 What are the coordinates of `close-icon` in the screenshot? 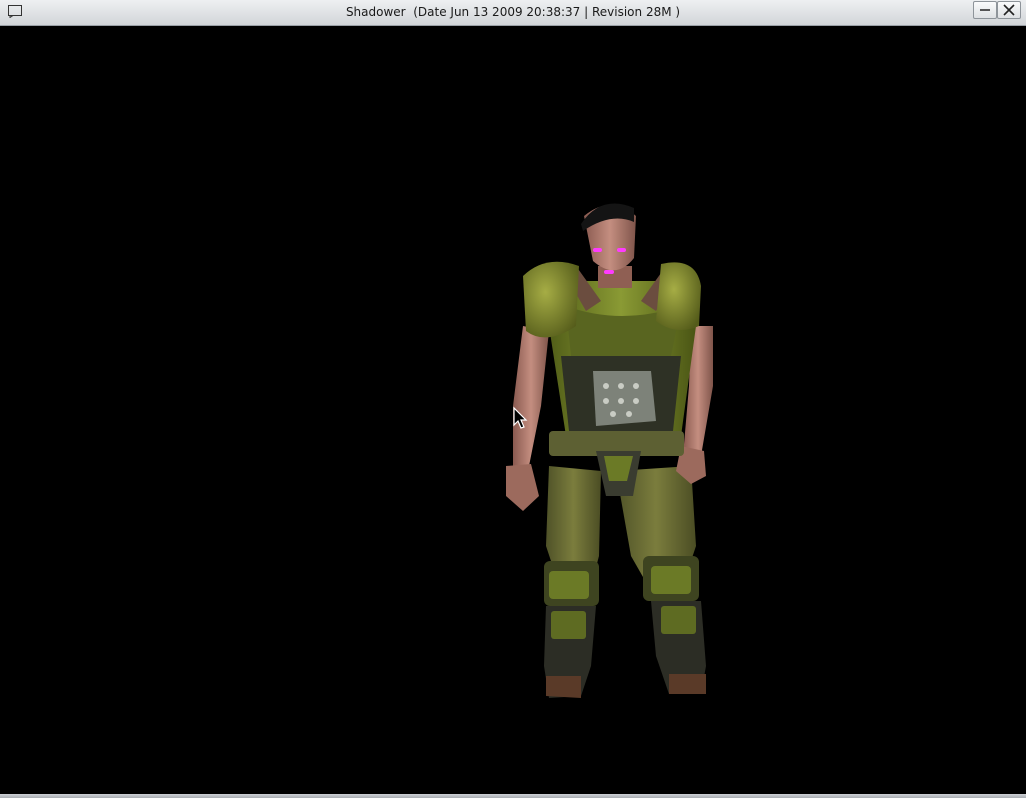 It's located at (1009, 10).